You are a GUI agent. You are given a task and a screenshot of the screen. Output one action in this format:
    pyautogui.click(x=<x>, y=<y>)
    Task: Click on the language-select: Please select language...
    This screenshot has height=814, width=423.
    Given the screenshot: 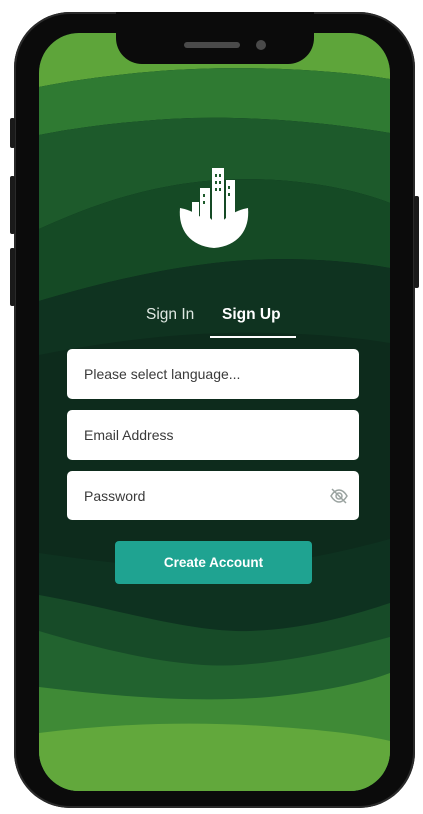 What is the action you would take?
    pyautogui.click(x=213, y=374)
    